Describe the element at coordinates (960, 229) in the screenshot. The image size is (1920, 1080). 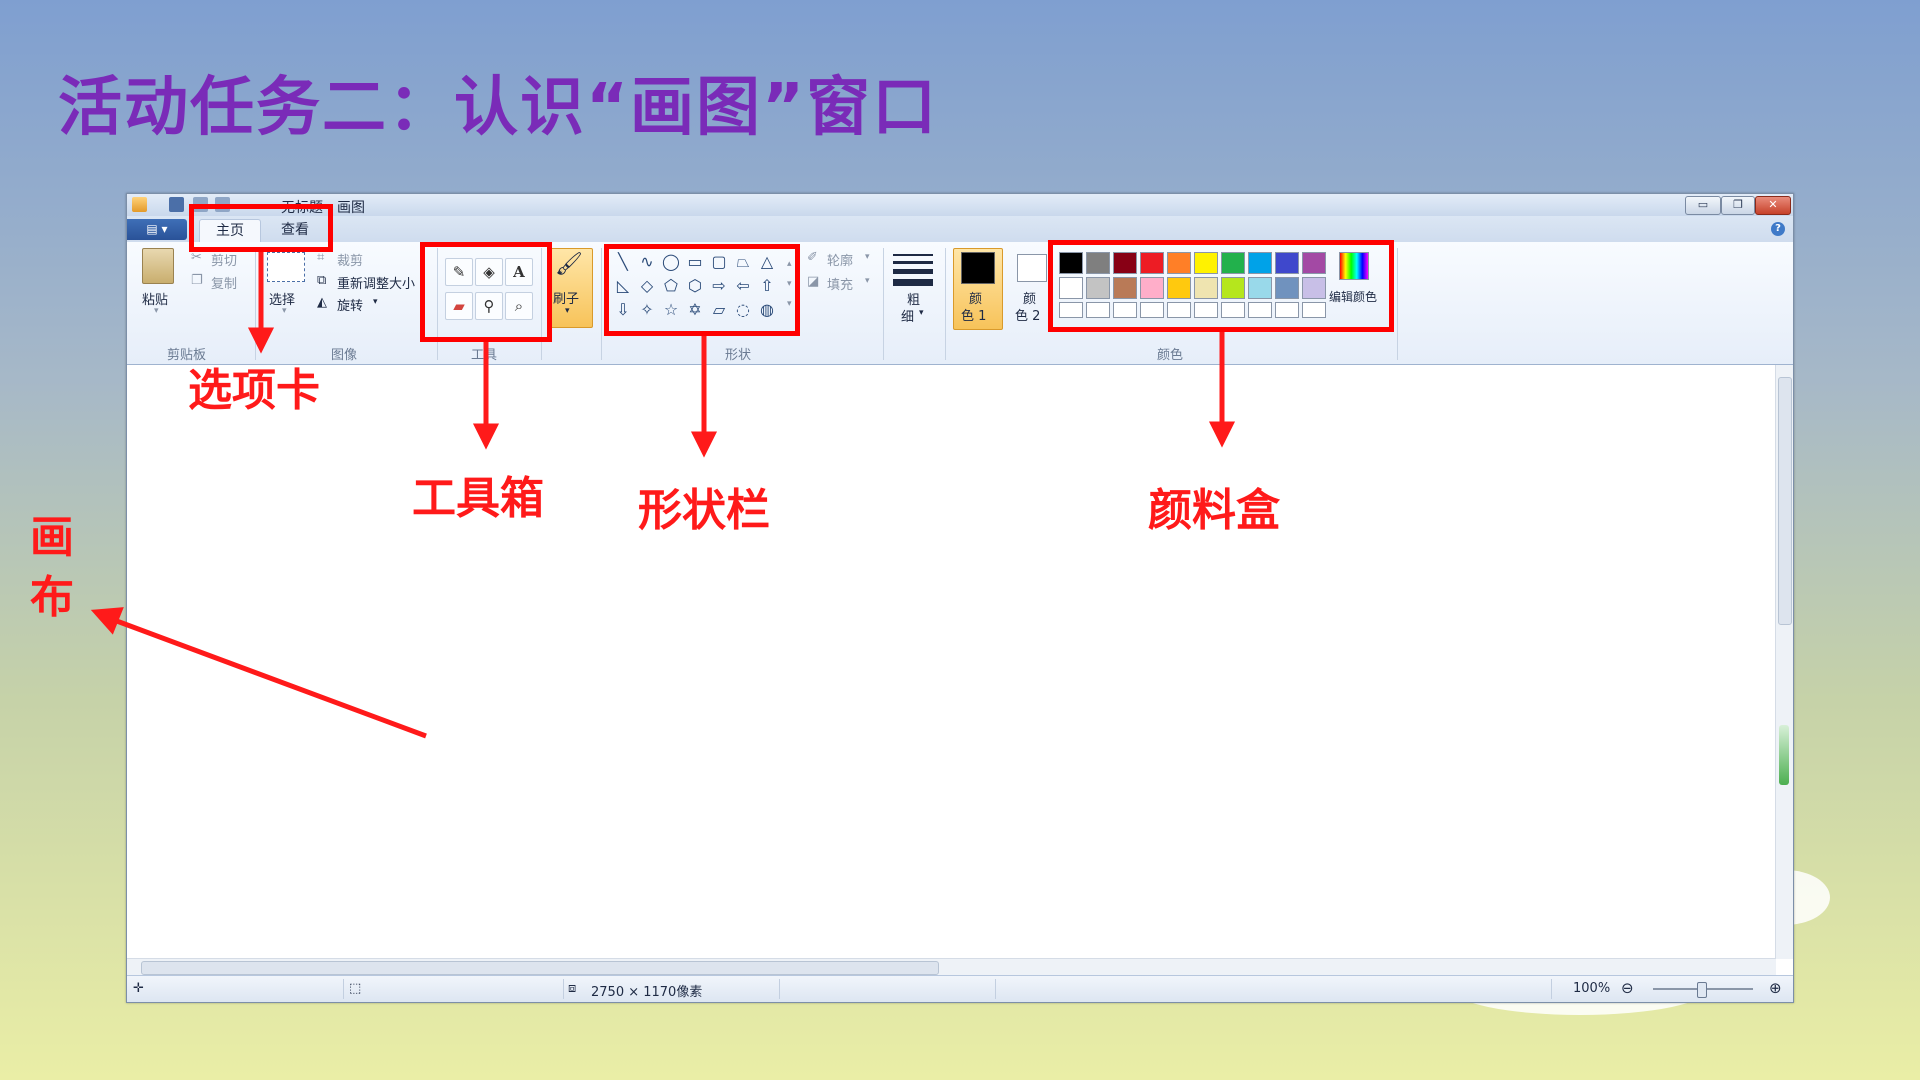
I see `ribbon-tabs: ▤ ▾ 主页 查看 ?` at that location.